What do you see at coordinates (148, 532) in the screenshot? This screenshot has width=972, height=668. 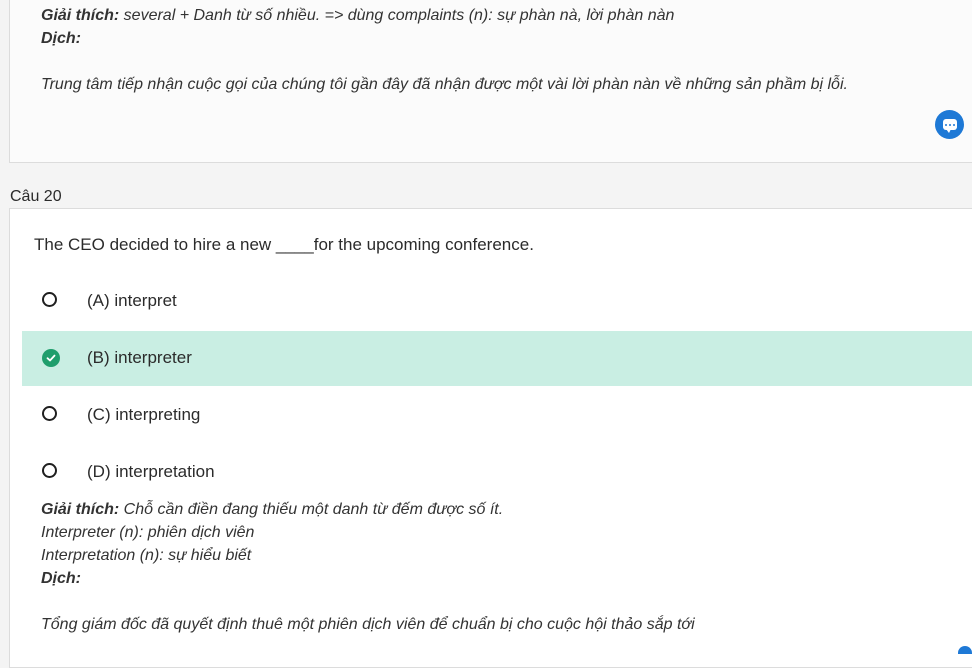 I see `explanation-detail: Interpreter (n): phiên dịch viên` at bounding box center [148, 532].